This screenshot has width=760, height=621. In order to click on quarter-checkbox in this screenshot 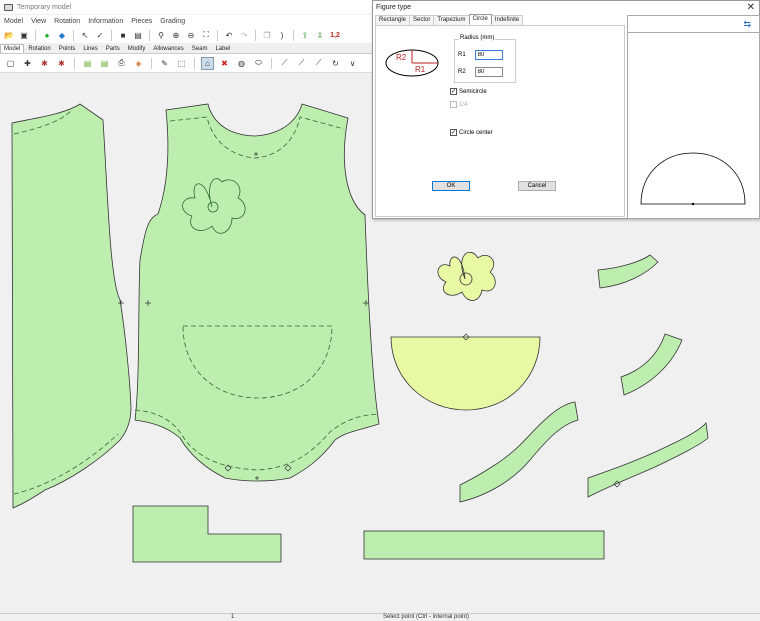, I will do `click(453, 104)`.